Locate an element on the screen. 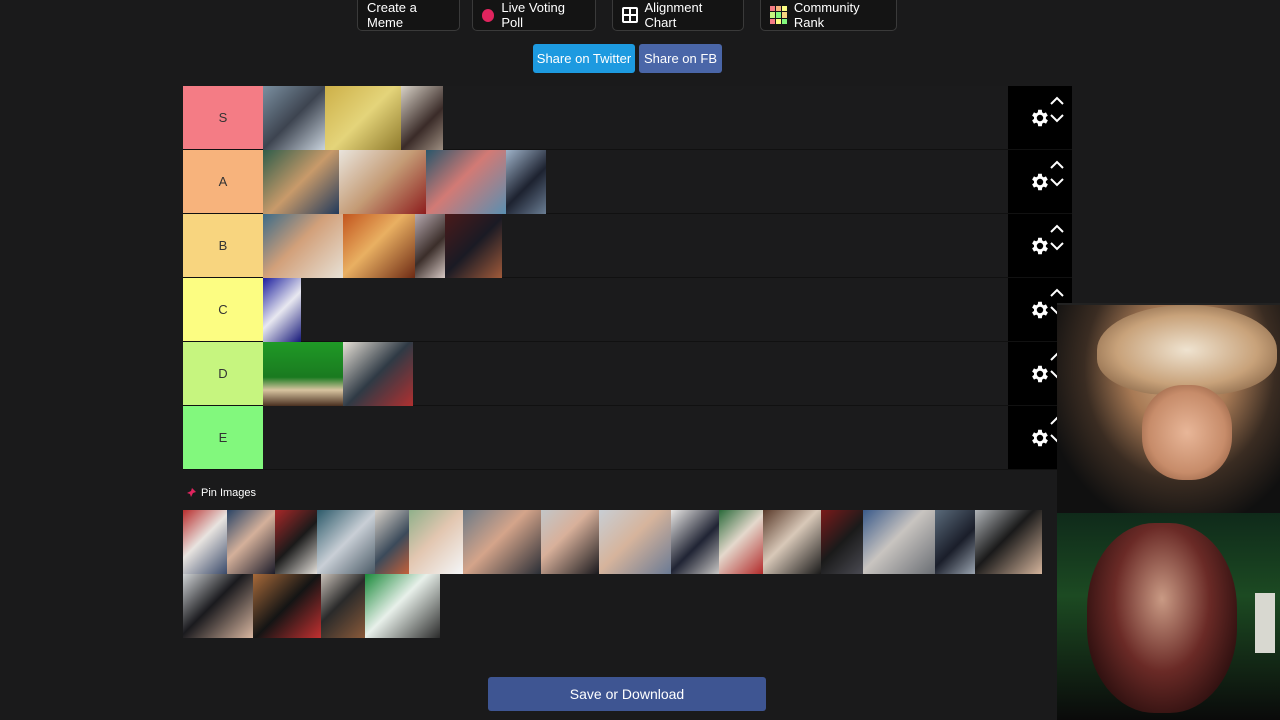 This screenshot has height=720, width=1280. webcam-feed-top is located at coordinates (1168, 408).